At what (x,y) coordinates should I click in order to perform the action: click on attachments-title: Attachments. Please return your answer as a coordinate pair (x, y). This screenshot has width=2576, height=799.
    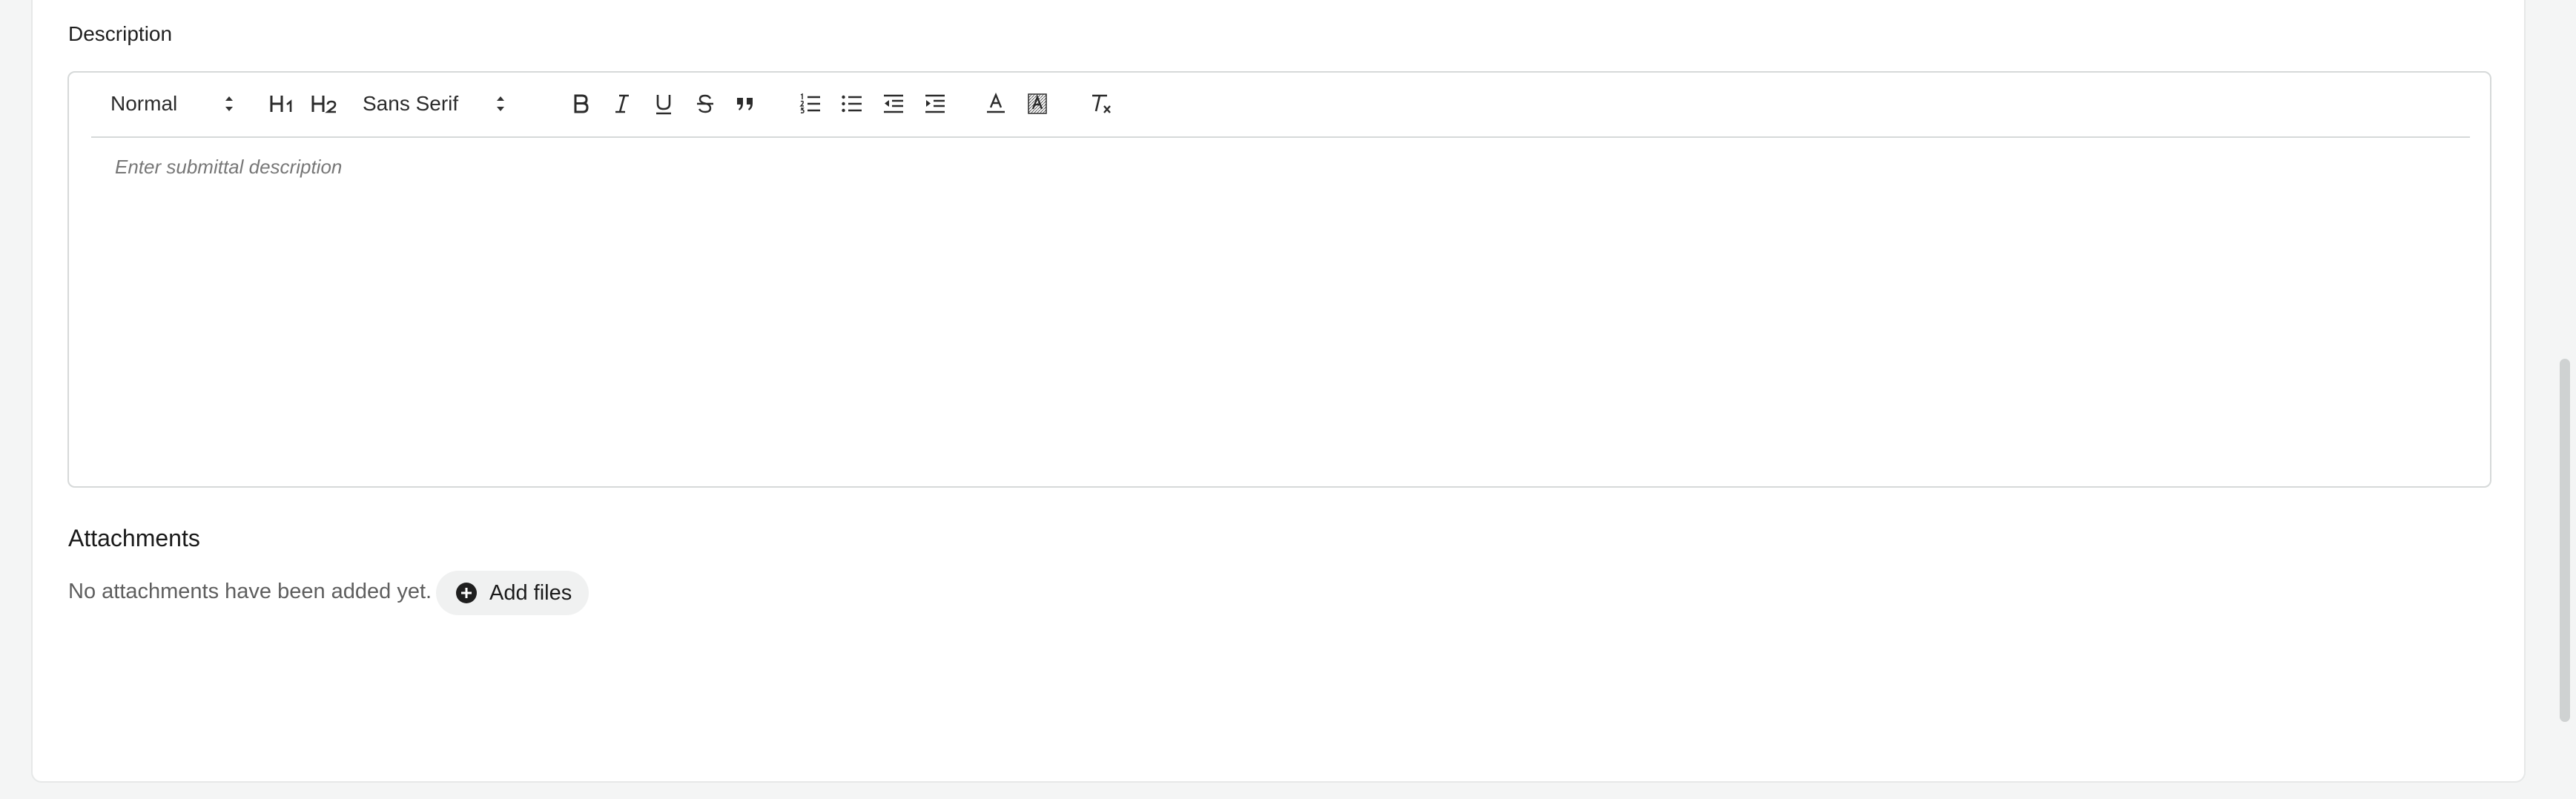
    Looking at the image, I should click on (134, 538).